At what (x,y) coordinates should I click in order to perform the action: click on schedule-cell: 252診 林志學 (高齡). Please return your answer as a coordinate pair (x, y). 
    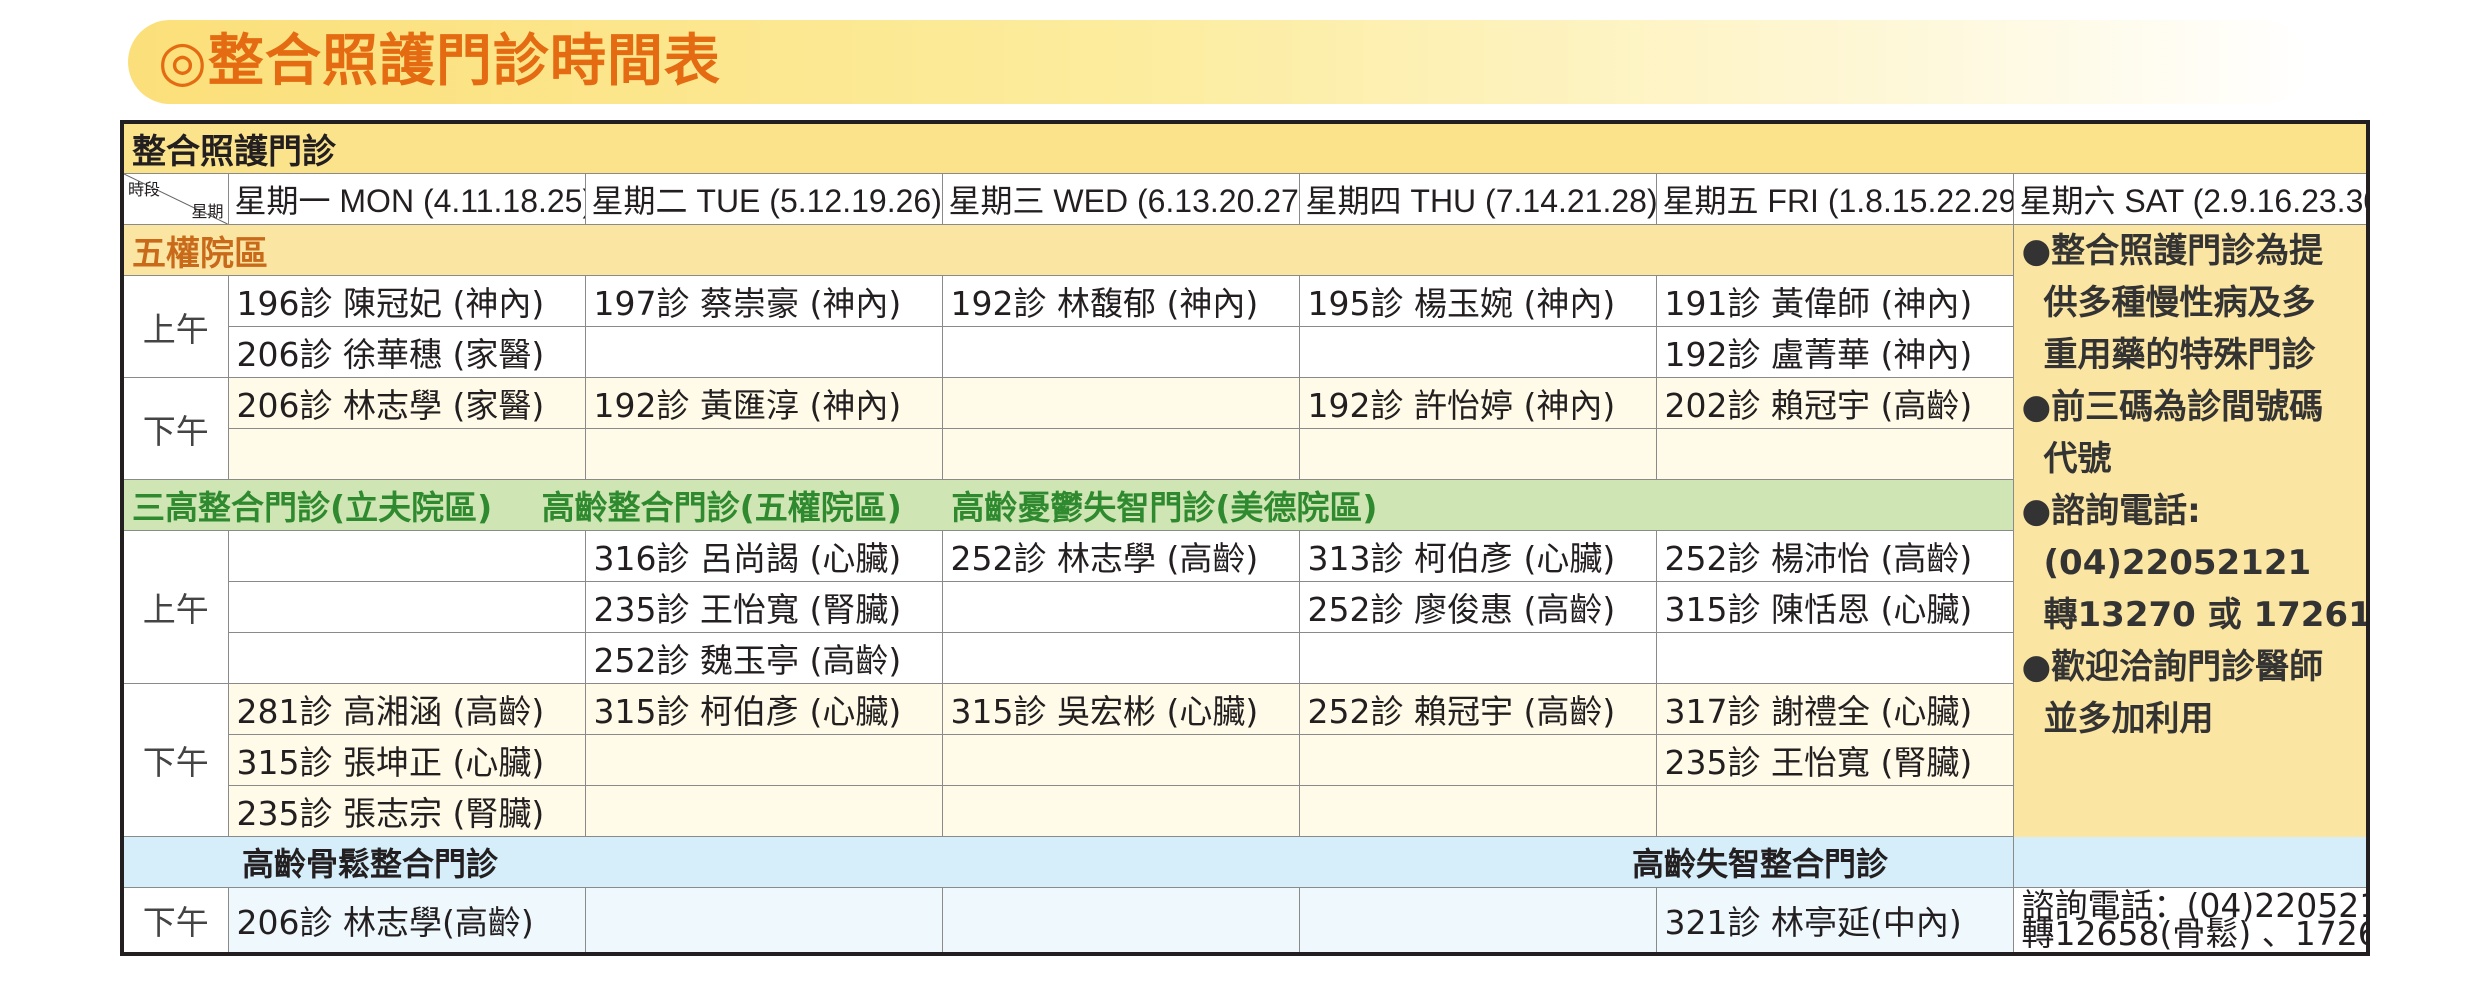
    Looking at the image, I should click on (1120, 556).